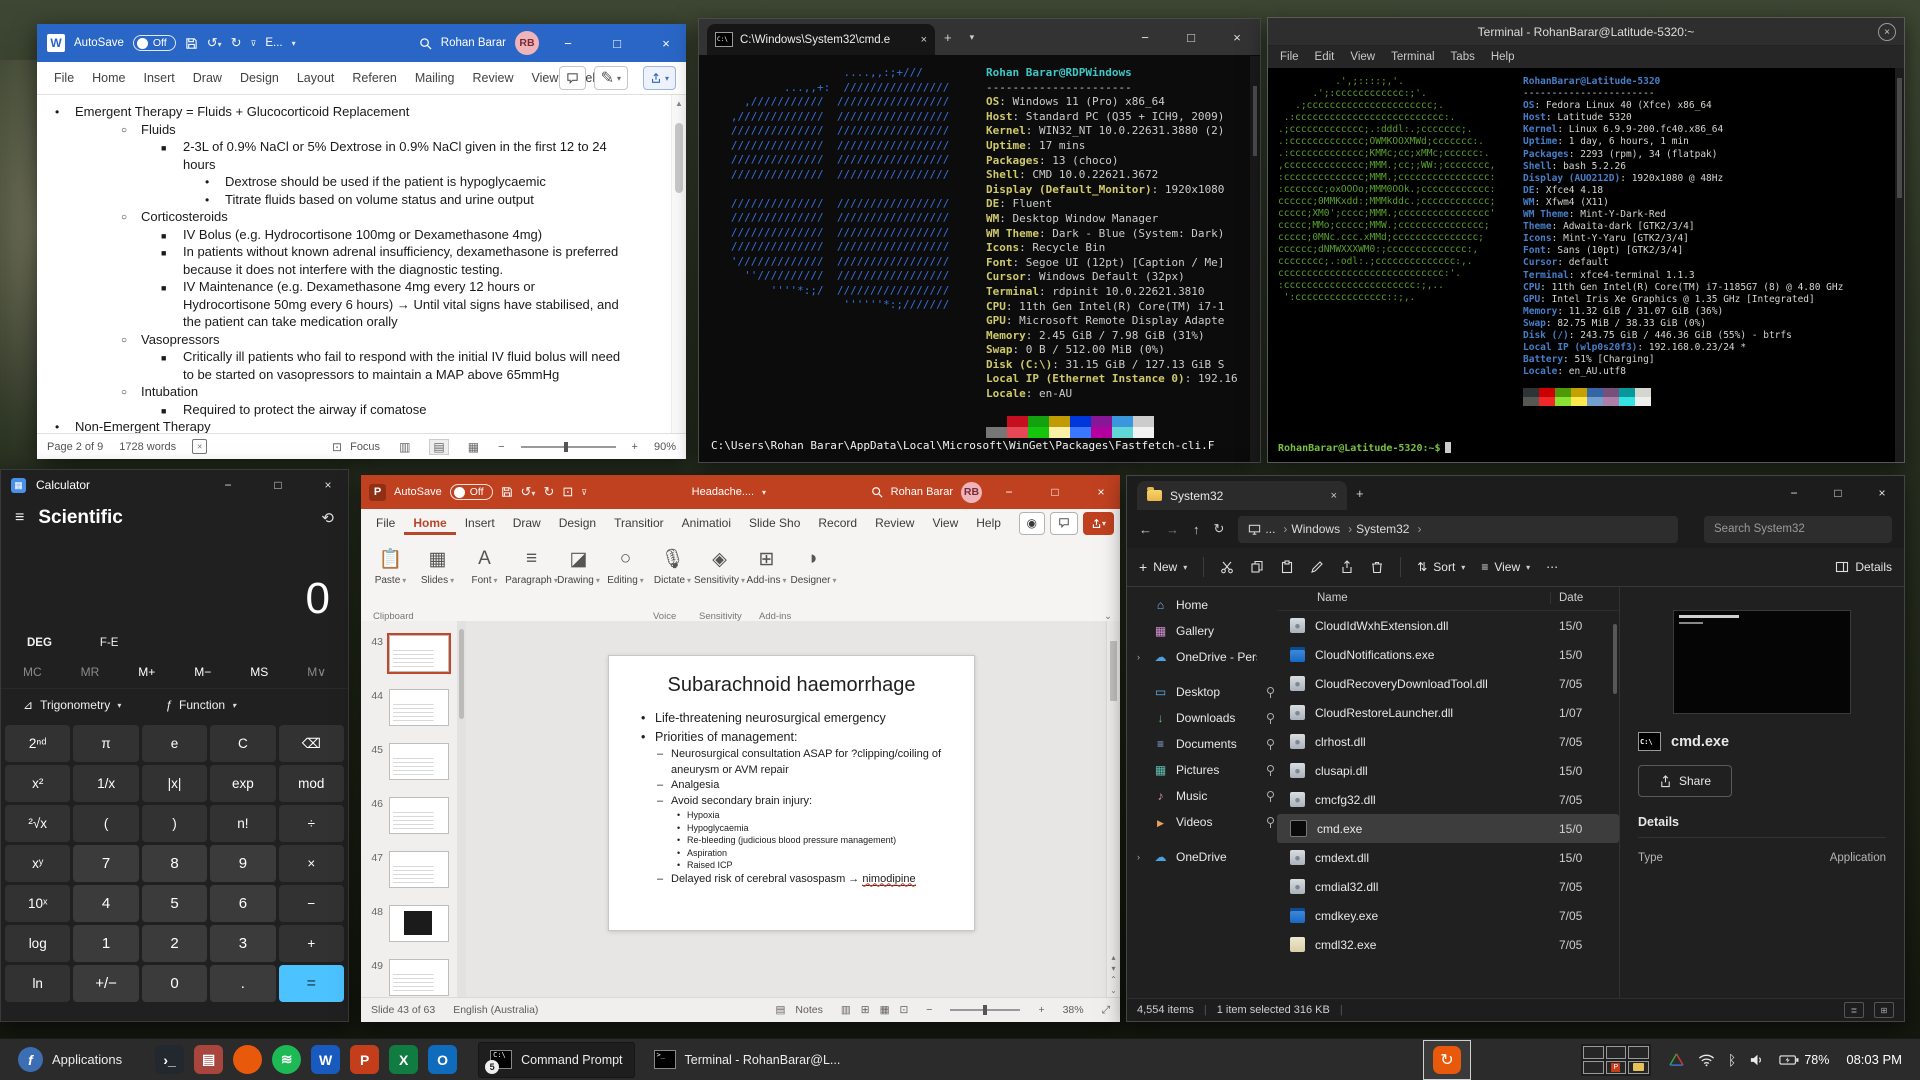 The image size is (1920, 1080). What do you see at coordinates (1257, 567) in the screenshot?
I see `copy-icon` at bounding box center [1257, 567].